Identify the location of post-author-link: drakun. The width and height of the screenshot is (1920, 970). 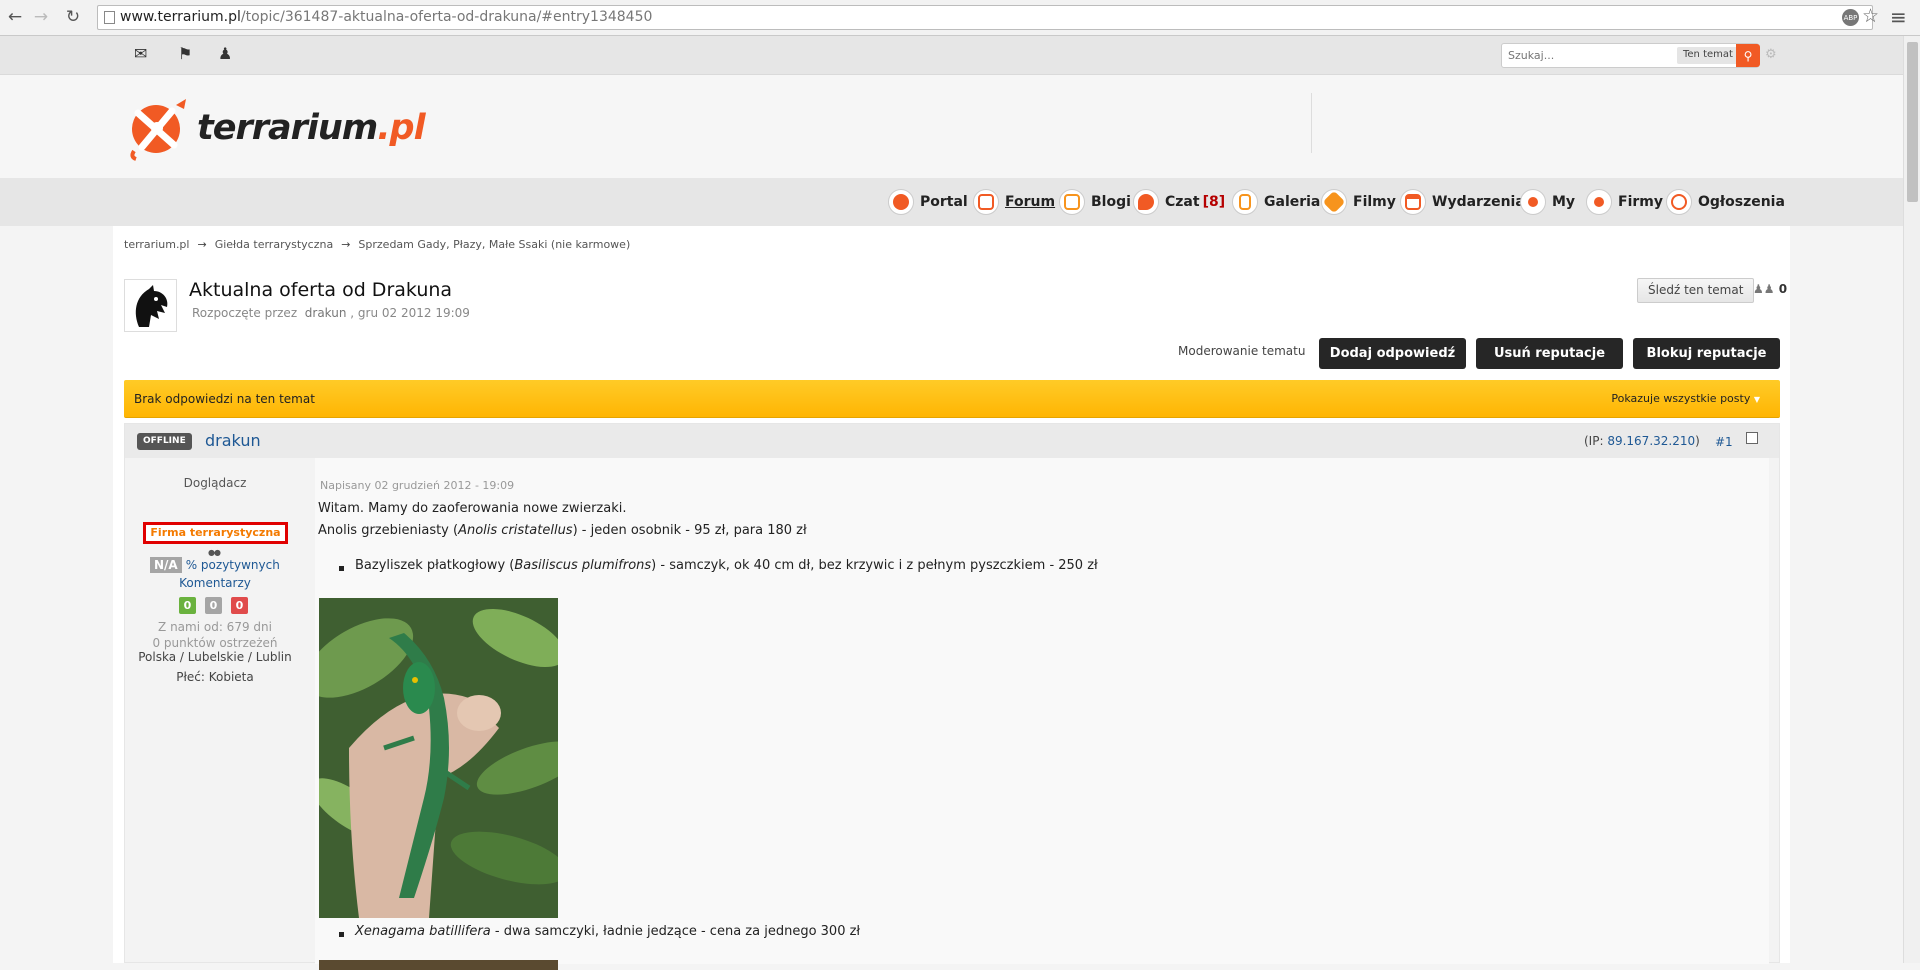
(233, 440).